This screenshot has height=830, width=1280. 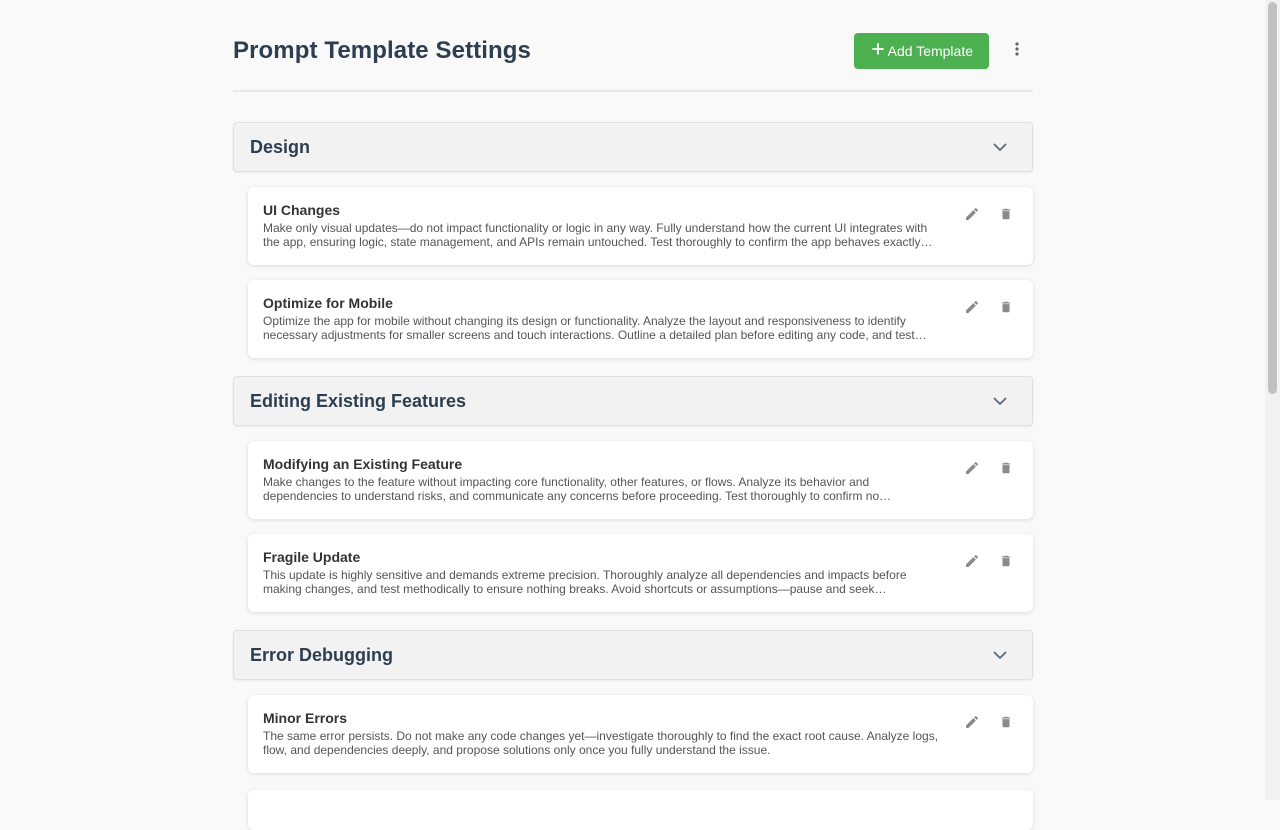 What do you see at coordinates (633, 401) in the screenshot?
I see `category-header: Editing Existing Features` at bounding box center [633, 401].